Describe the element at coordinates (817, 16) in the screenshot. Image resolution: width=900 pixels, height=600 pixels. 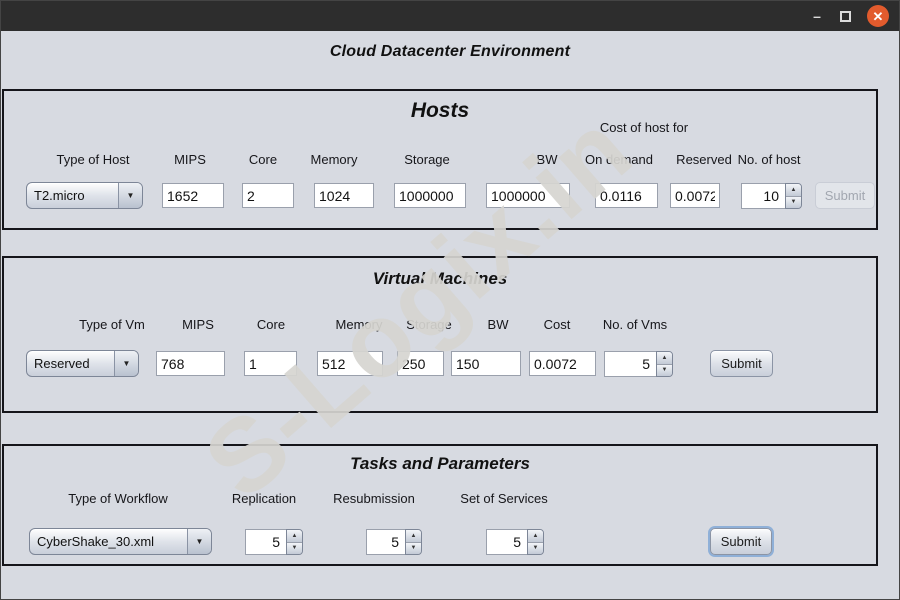
I see `minimize-button: –` at that location.